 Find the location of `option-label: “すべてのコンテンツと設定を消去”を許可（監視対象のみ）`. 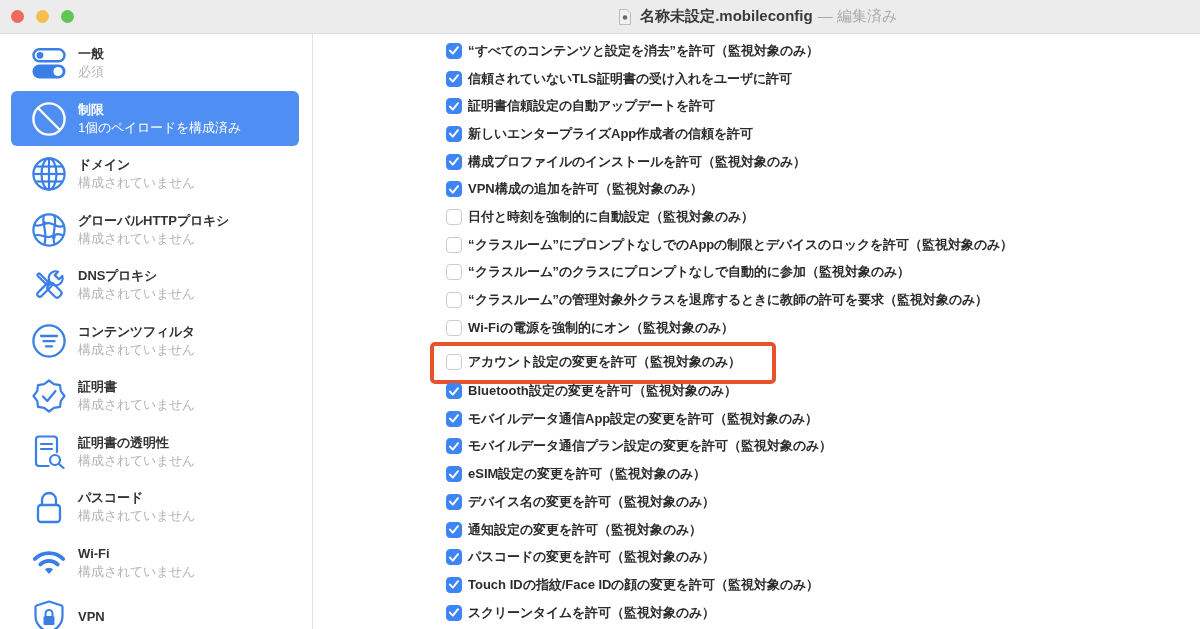

option-label: “すべてのコンテンツと設定を消去”を許可（監視対象のみ） is located at coordinates (643, 50).